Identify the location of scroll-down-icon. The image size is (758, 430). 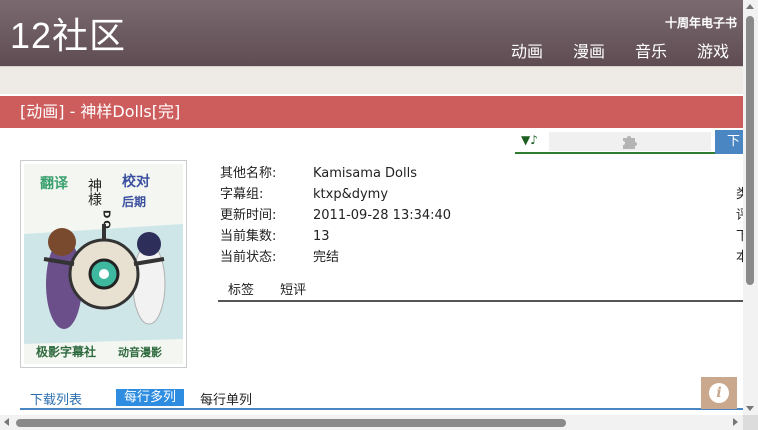
(750, 408).